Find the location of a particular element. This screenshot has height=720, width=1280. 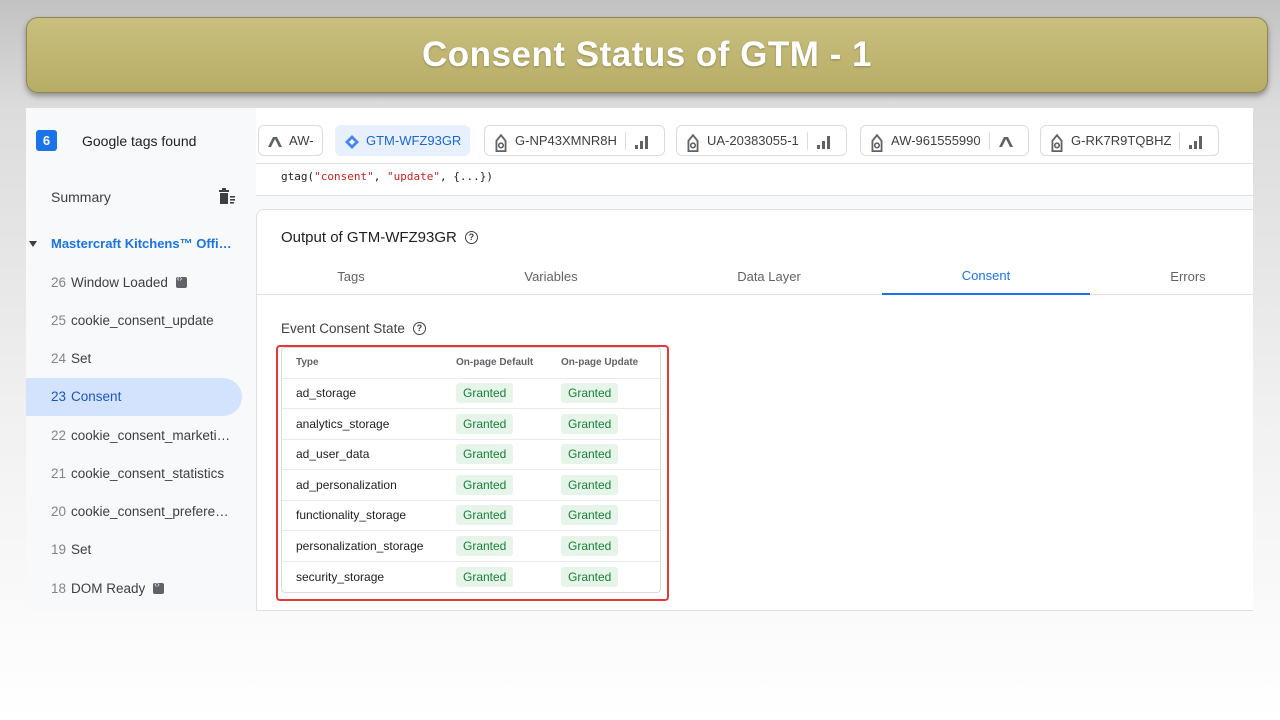

tag-tab: GTM-WFZ93GR is located at coordinates (403, 140).